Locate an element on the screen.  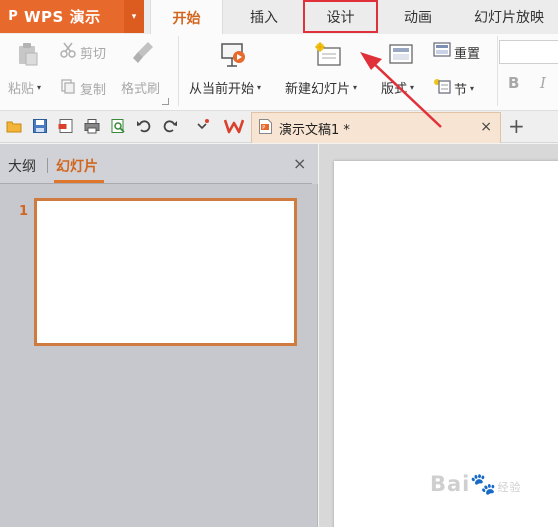
panel-header: 大纲 幻灯片 × is located at coordinates (159, 164).